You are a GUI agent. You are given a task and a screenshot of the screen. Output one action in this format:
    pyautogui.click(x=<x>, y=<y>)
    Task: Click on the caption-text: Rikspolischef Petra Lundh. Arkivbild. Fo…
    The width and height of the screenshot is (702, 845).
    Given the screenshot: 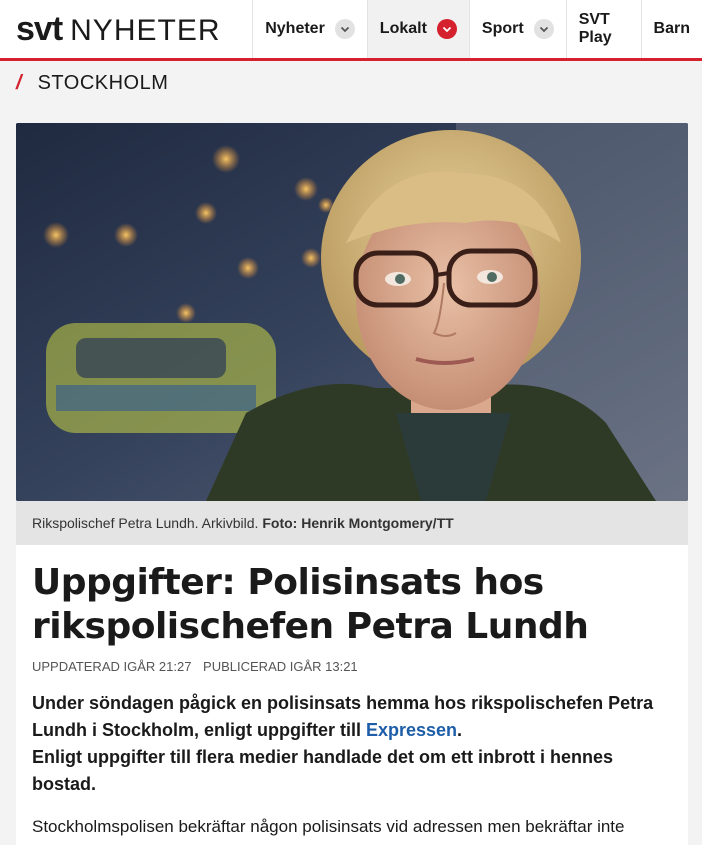 What is the action you would take?
    pyautogui.click(x=235, y=523)
    